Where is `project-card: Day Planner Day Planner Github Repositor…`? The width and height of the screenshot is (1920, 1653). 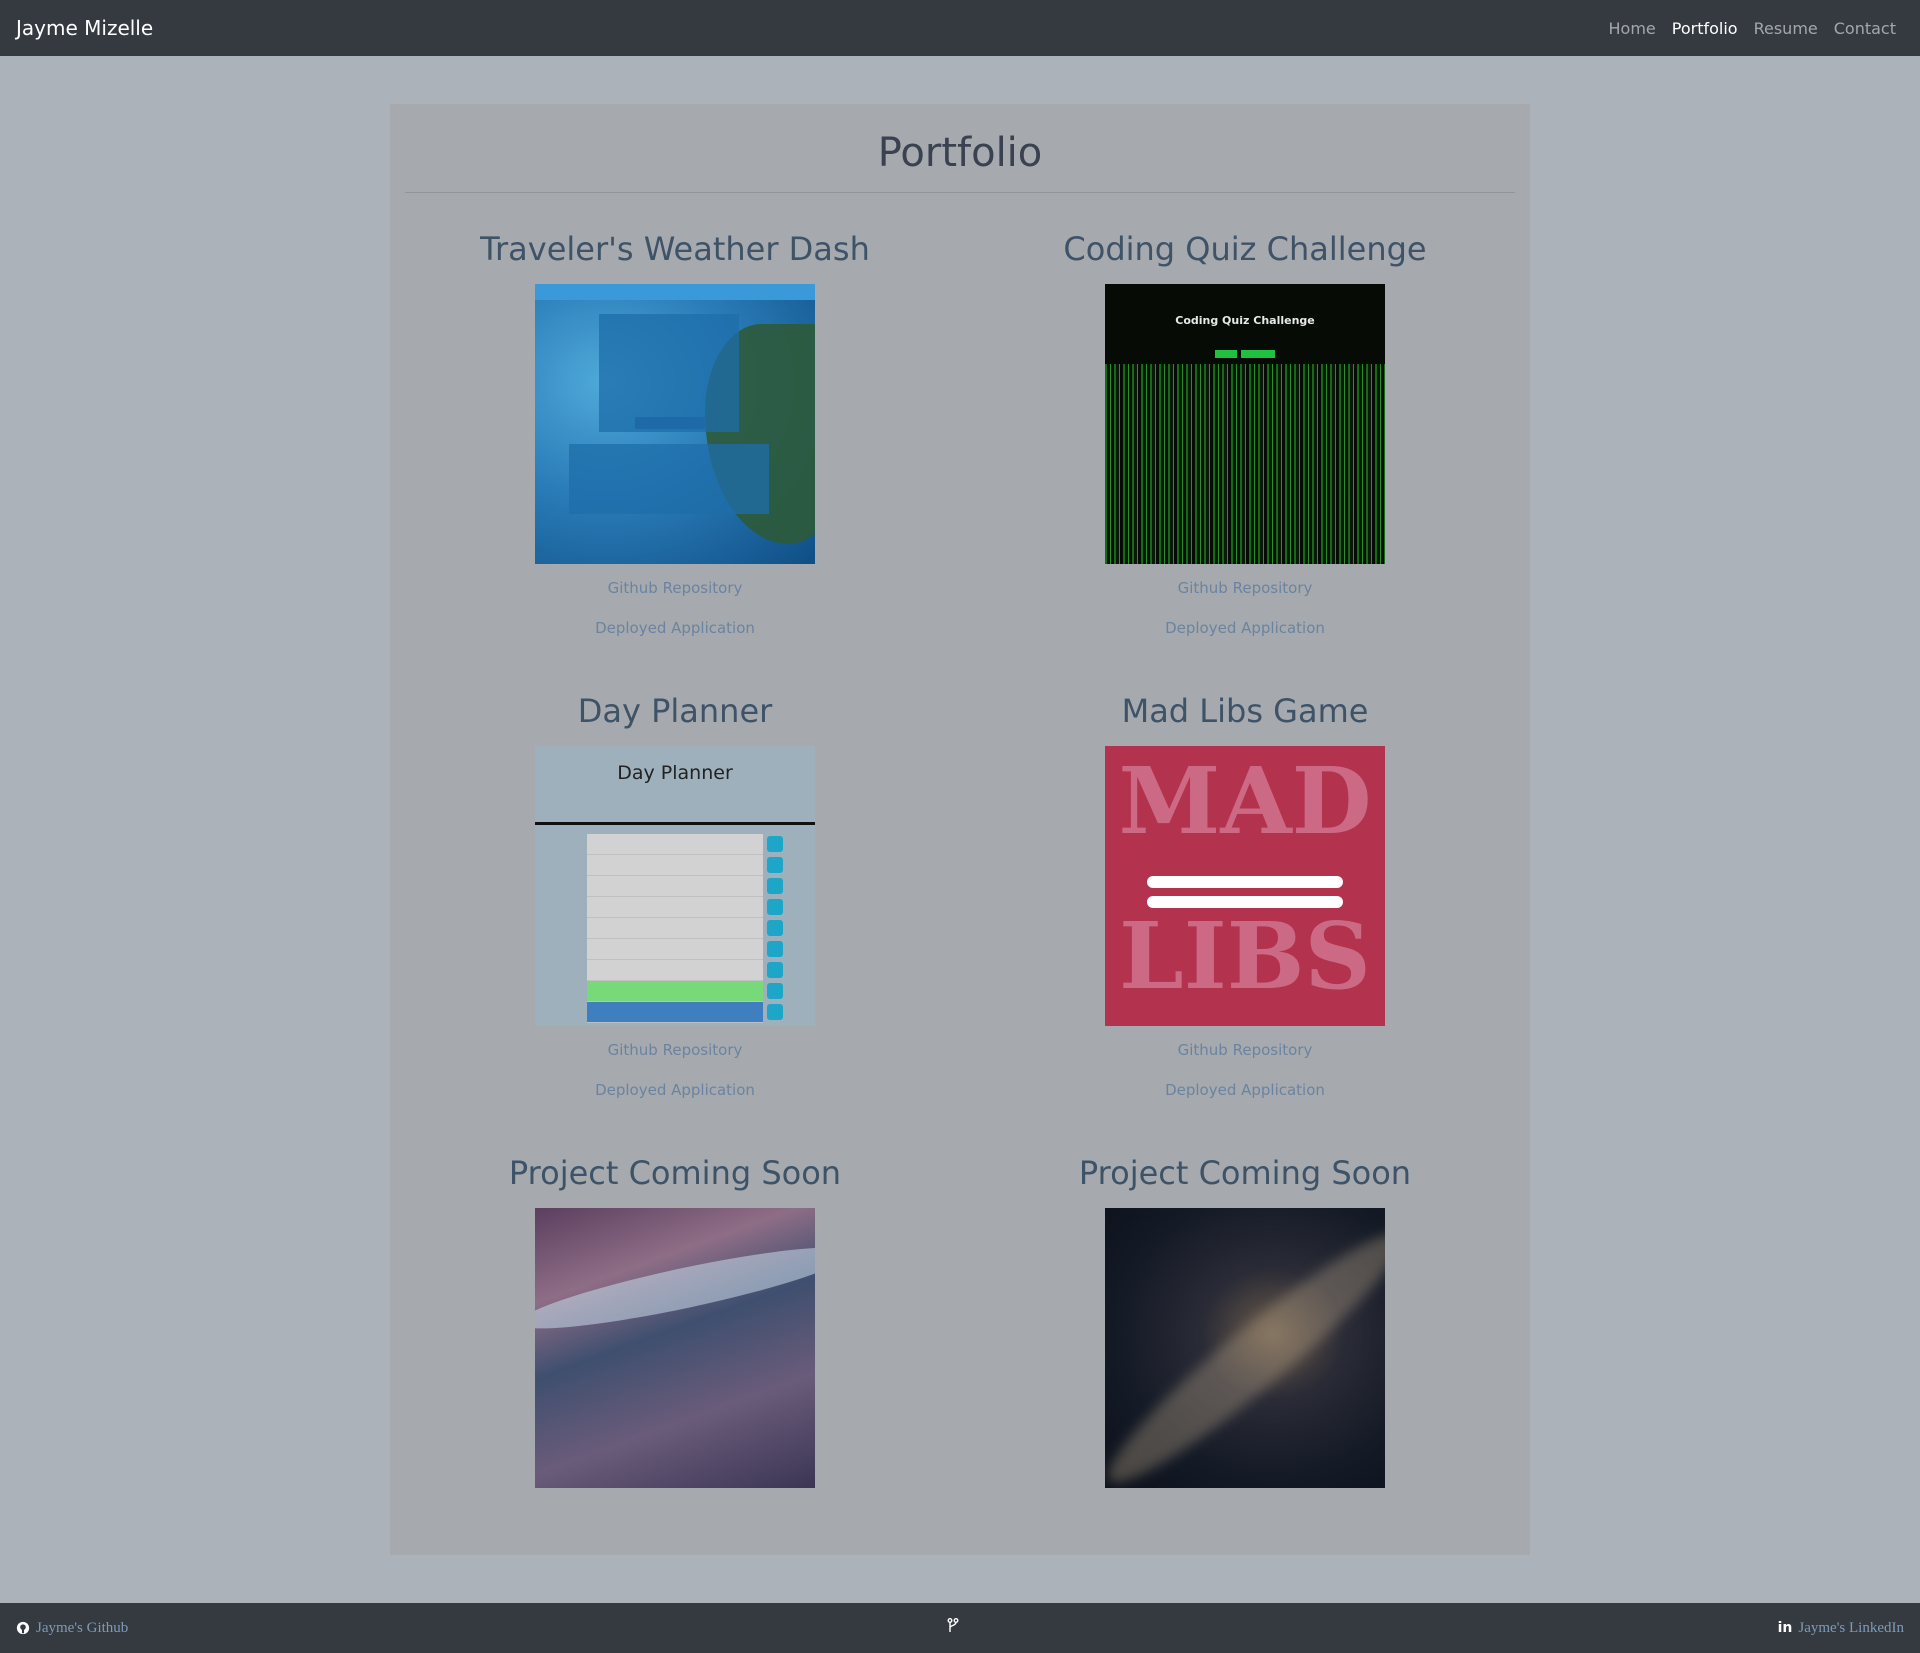 project-card: Day Planner Day Planner Github Repositor… is located at coordinates (675, 898).